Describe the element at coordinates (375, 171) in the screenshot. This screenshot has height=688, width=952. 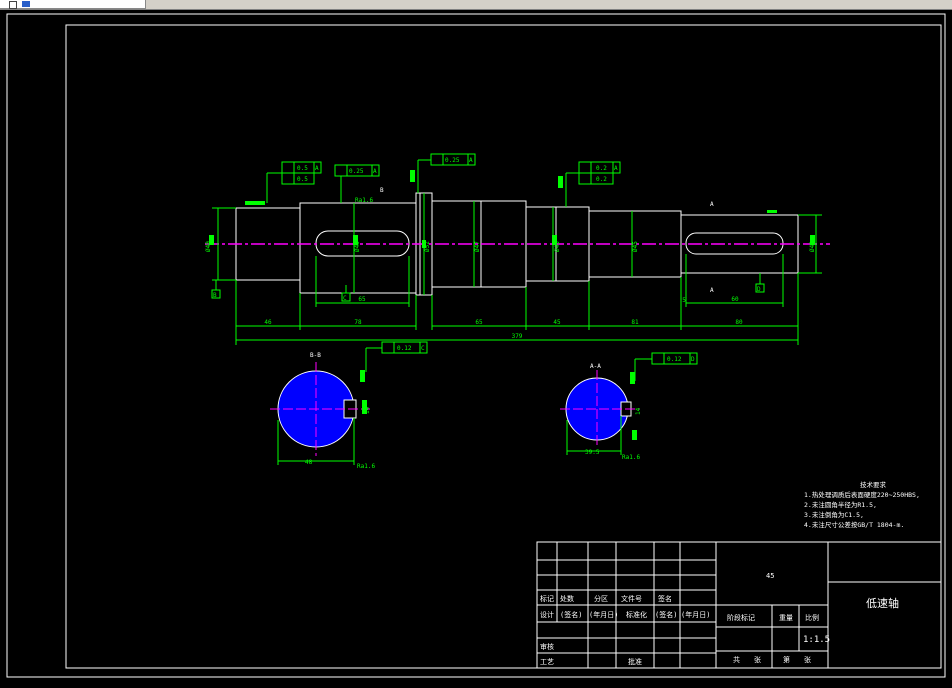
I see `tol-3-ref: A` at that location.